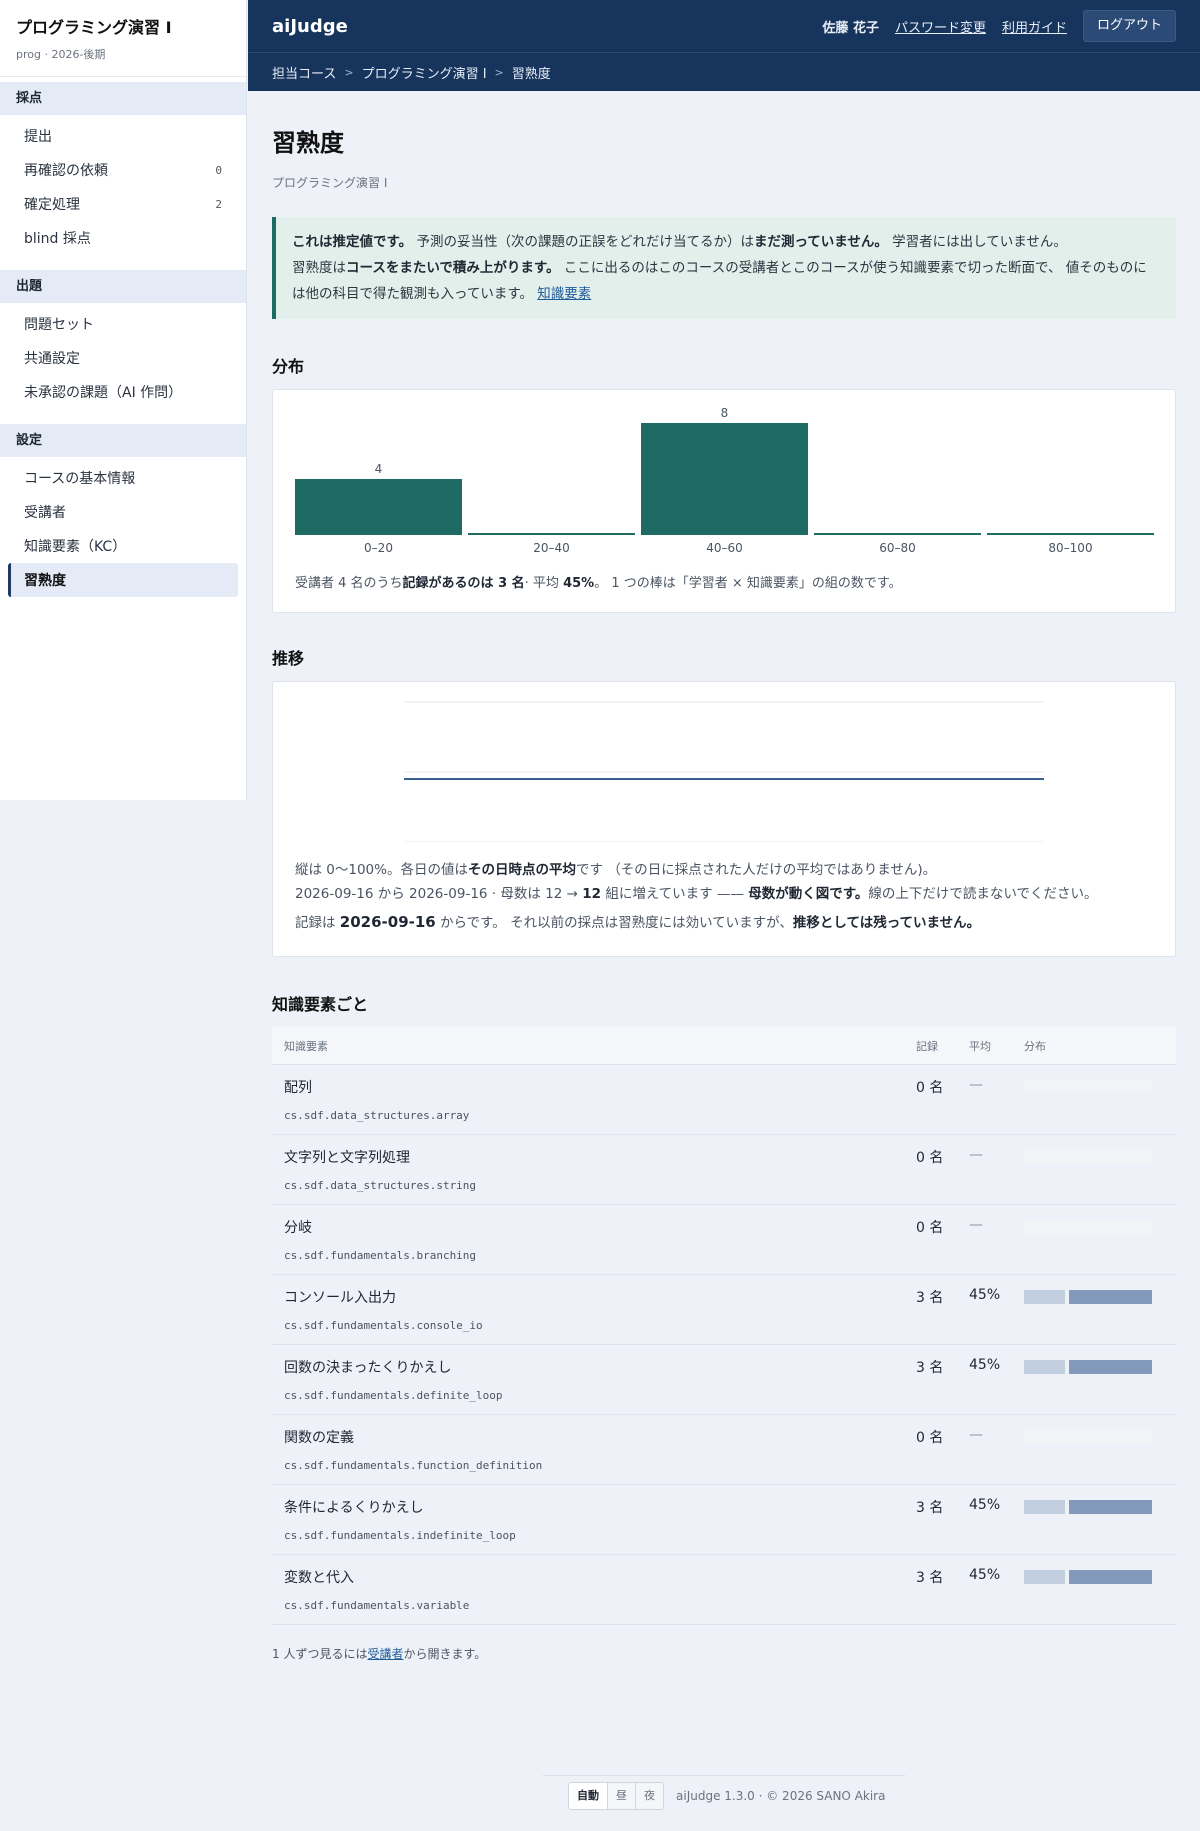  Describe the element at coordinates (123, 238) in the screenshot. I see `sidebar-item-blind-grading: blind 採点` at that location.